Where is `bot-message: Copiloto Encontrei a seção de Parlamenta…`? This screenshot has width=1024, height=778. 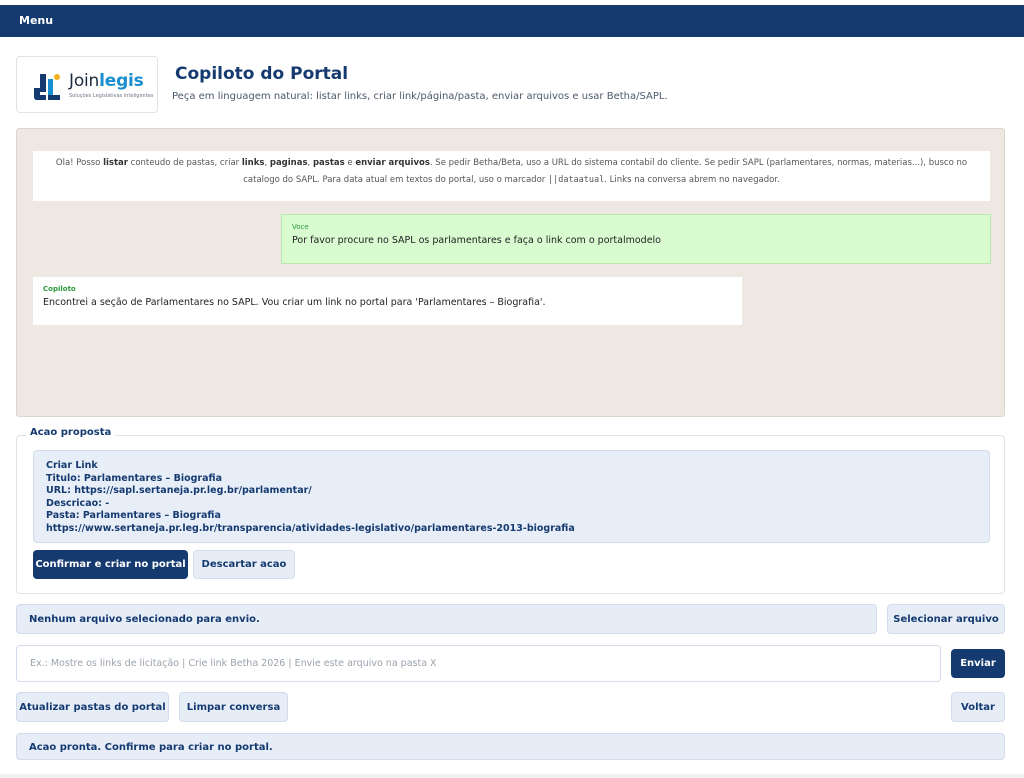
bot-message: Copiloto Encontrei a seção de Parlamenta… is located at coordinates (387, 301).